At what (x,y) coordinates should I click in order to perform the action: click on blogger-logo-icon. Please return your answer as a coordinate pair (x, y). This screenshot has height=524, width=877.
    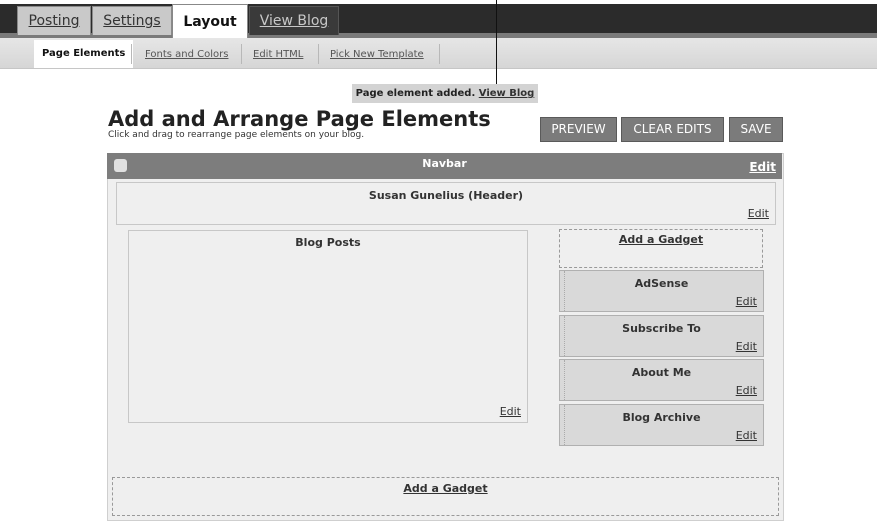
    Looking at the image, I should click on (120, 165).